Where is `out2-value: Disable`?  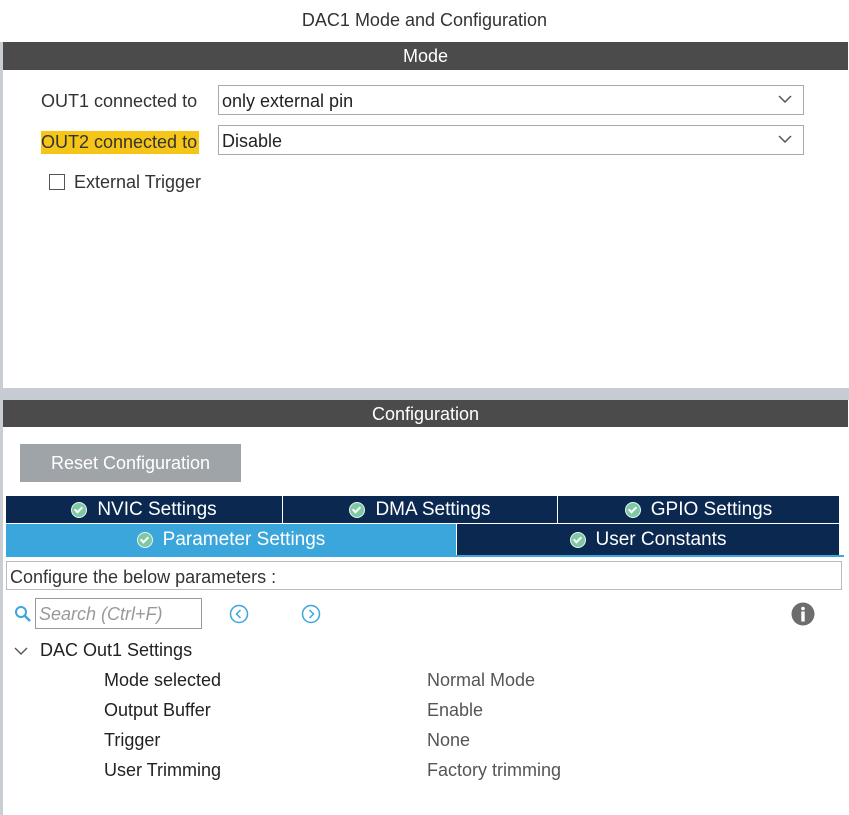 out2-value: Disable is located at coordinates (252, 141).